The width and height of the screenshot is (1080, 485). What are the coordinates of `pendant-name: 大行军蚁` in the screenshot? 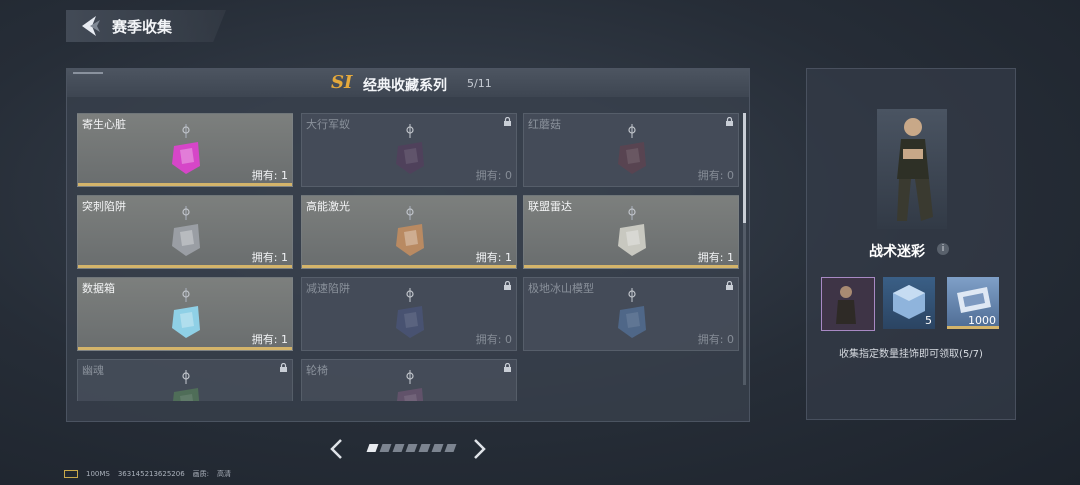 It's located at (328, 124).